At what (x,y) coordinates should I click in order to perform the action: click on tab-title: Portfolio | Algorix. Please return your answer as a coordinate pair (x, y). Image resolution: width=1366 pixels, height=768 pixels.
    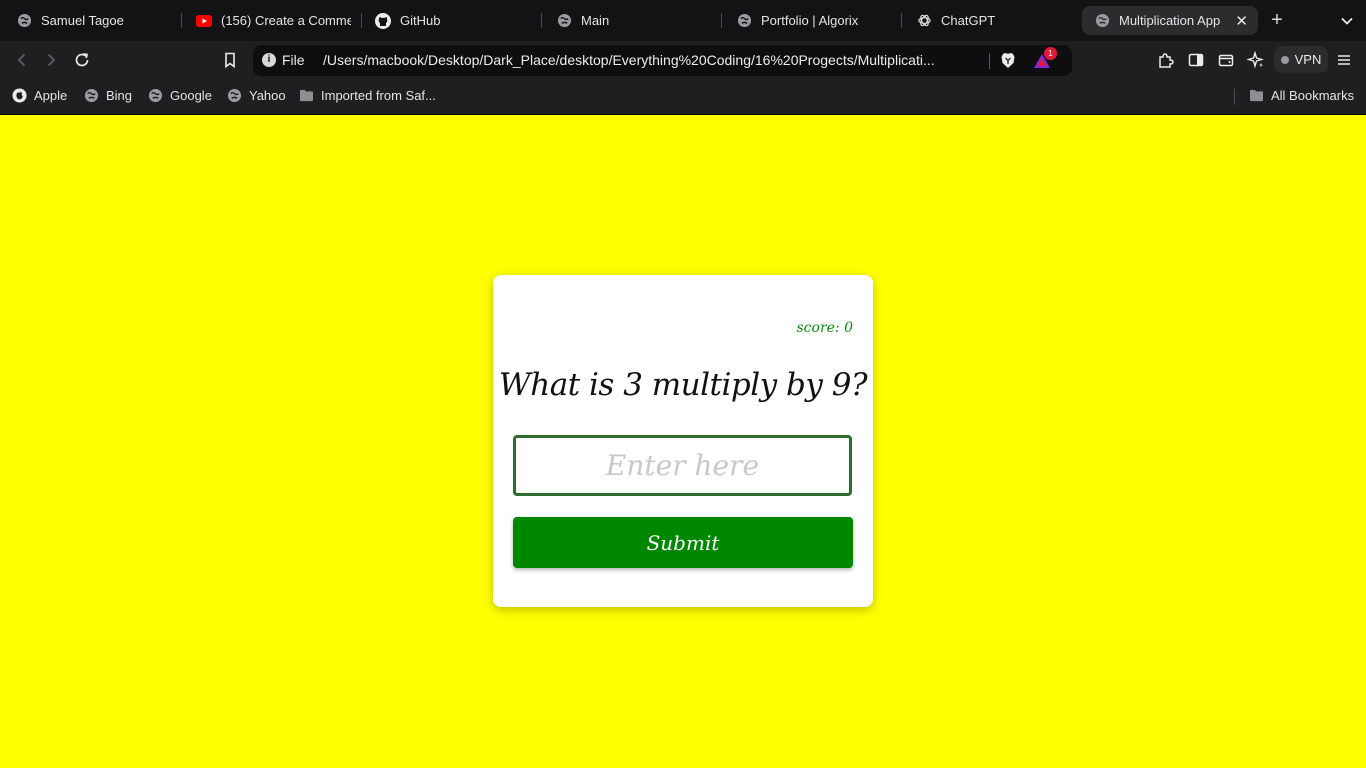
    Looking at the image, I should click on (810, 20).